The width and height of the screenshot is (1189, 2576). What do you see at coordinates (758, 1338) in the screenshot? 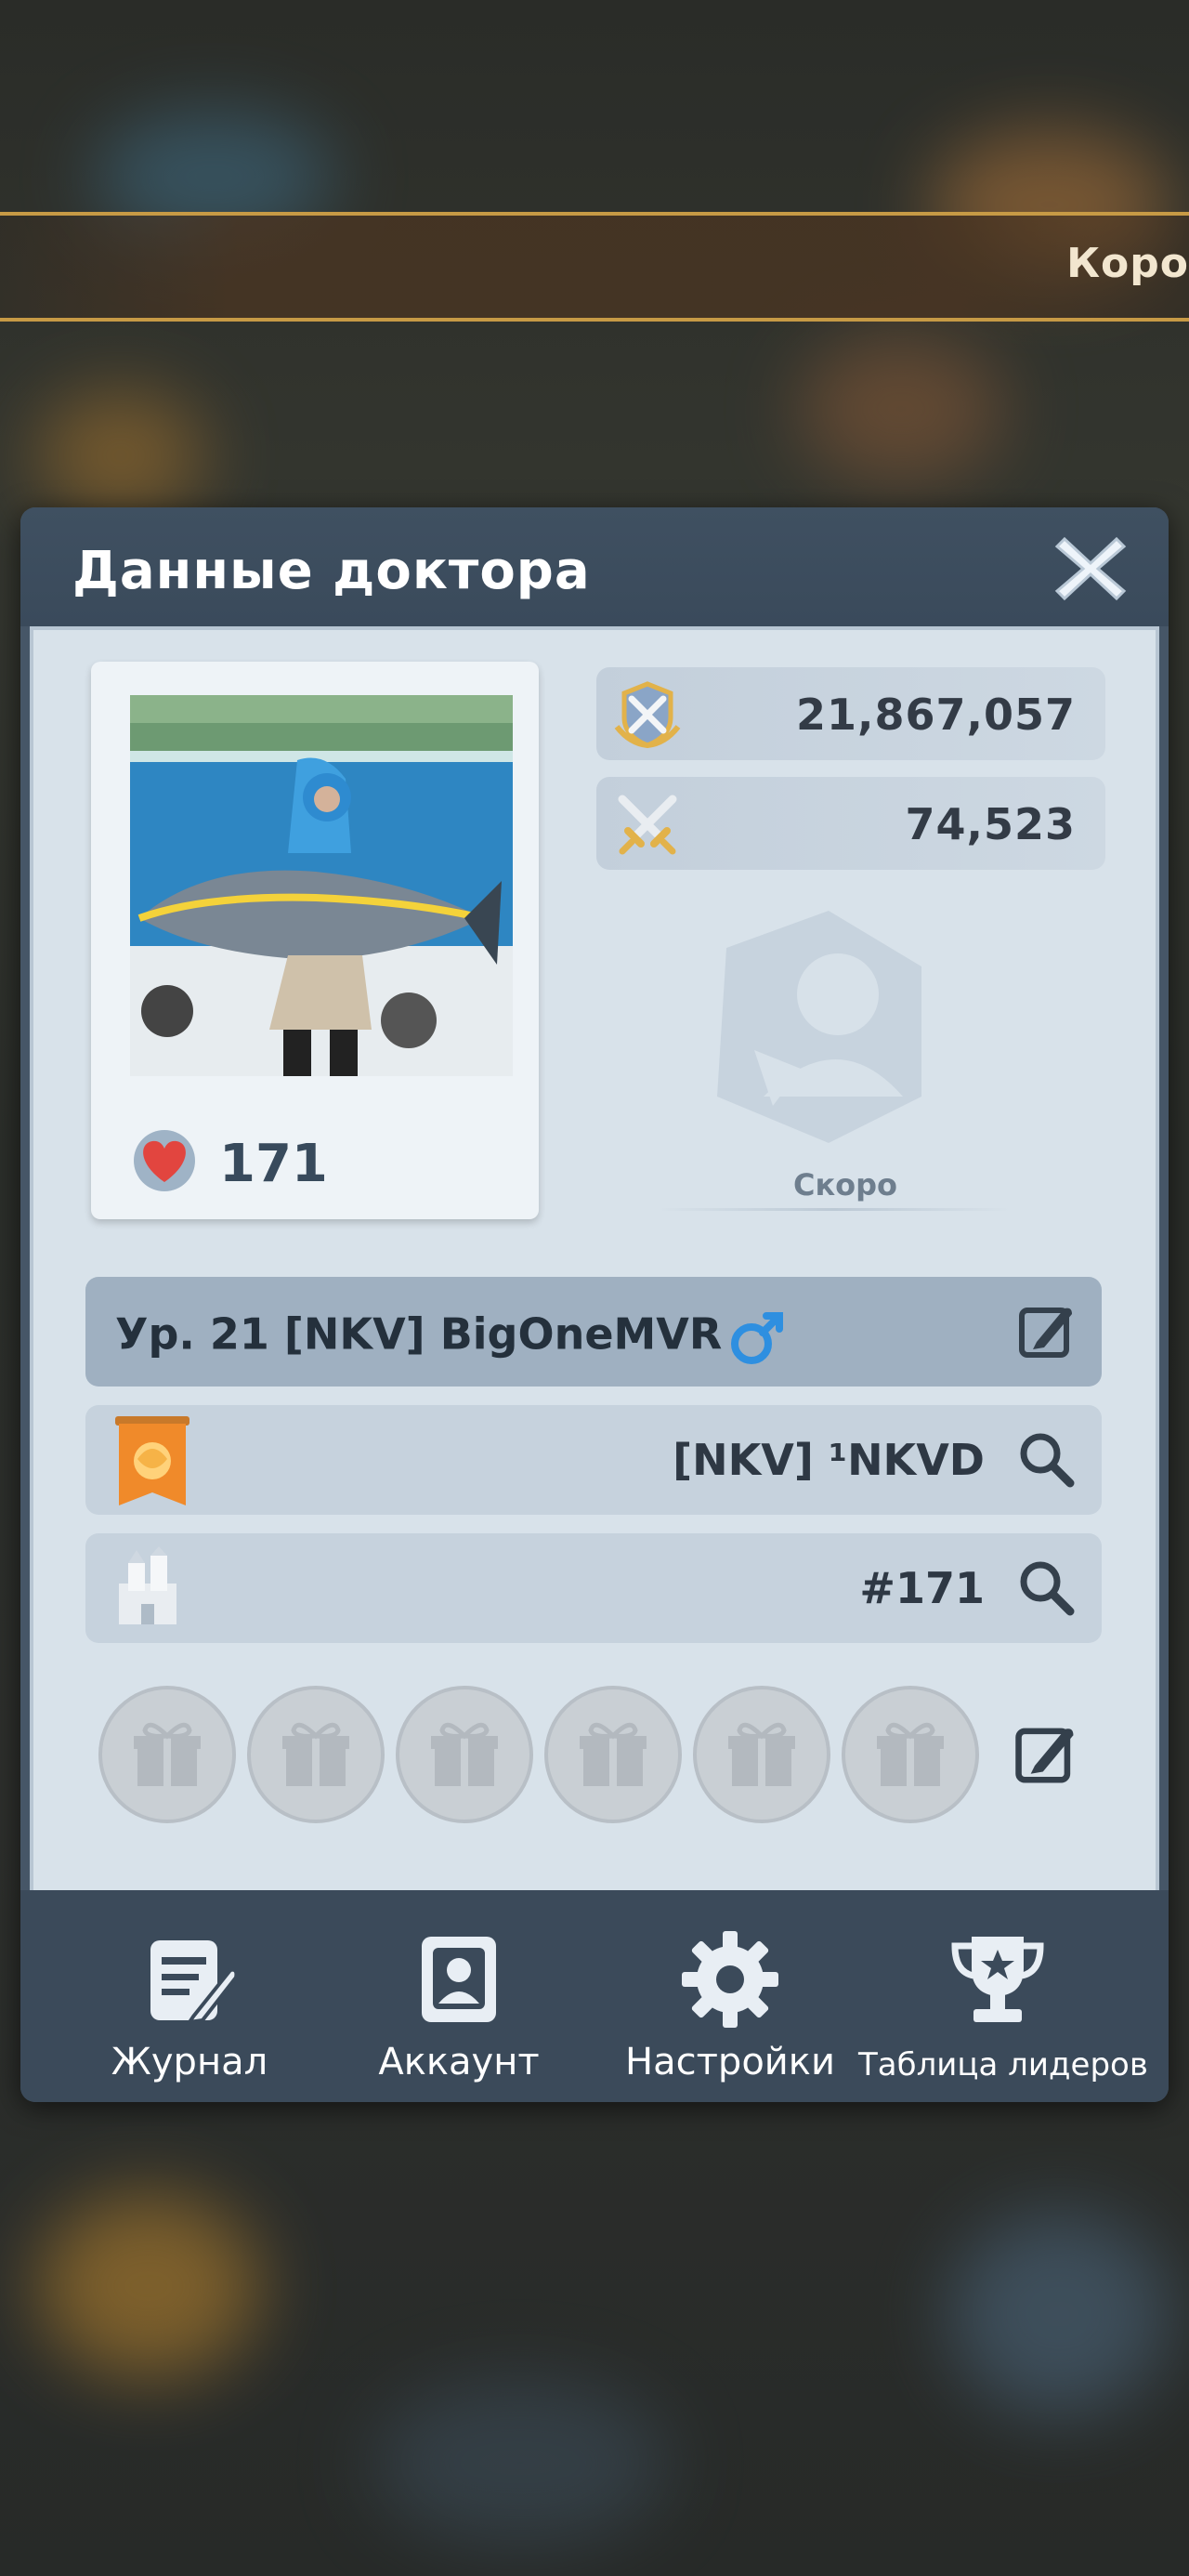
I see `male-icon` at bounding box center [758, 1338].